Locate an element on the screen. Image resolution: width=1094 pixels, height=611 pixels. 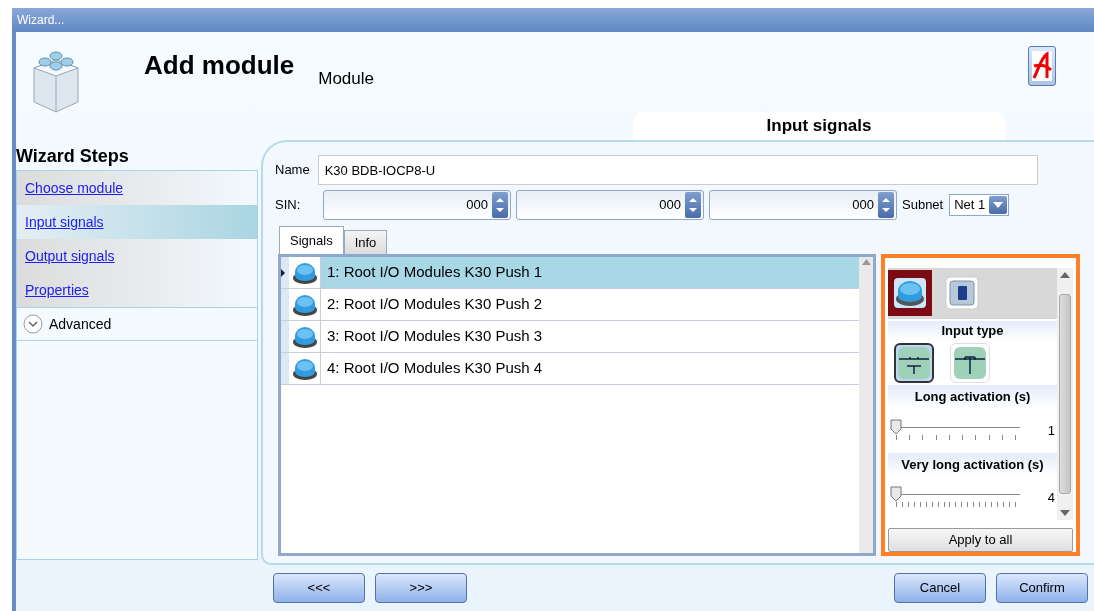
subnet-dropdown: Net 1 is located at coordinates (979, 205).